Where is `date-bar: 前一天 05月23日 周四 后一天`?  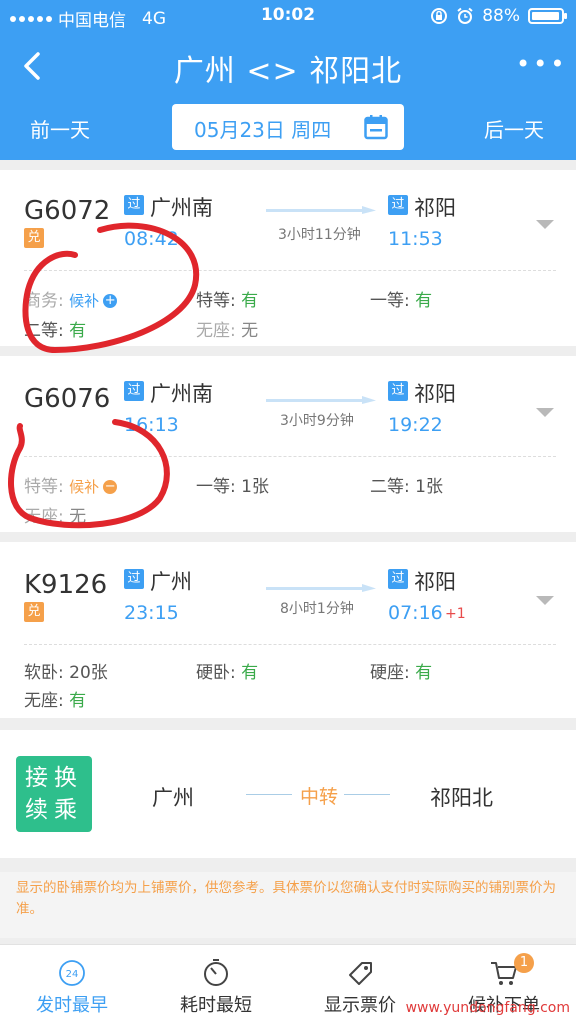 date-bar: 前一天 05月23日 周四 后一天 is located at coordinates (288, 126).